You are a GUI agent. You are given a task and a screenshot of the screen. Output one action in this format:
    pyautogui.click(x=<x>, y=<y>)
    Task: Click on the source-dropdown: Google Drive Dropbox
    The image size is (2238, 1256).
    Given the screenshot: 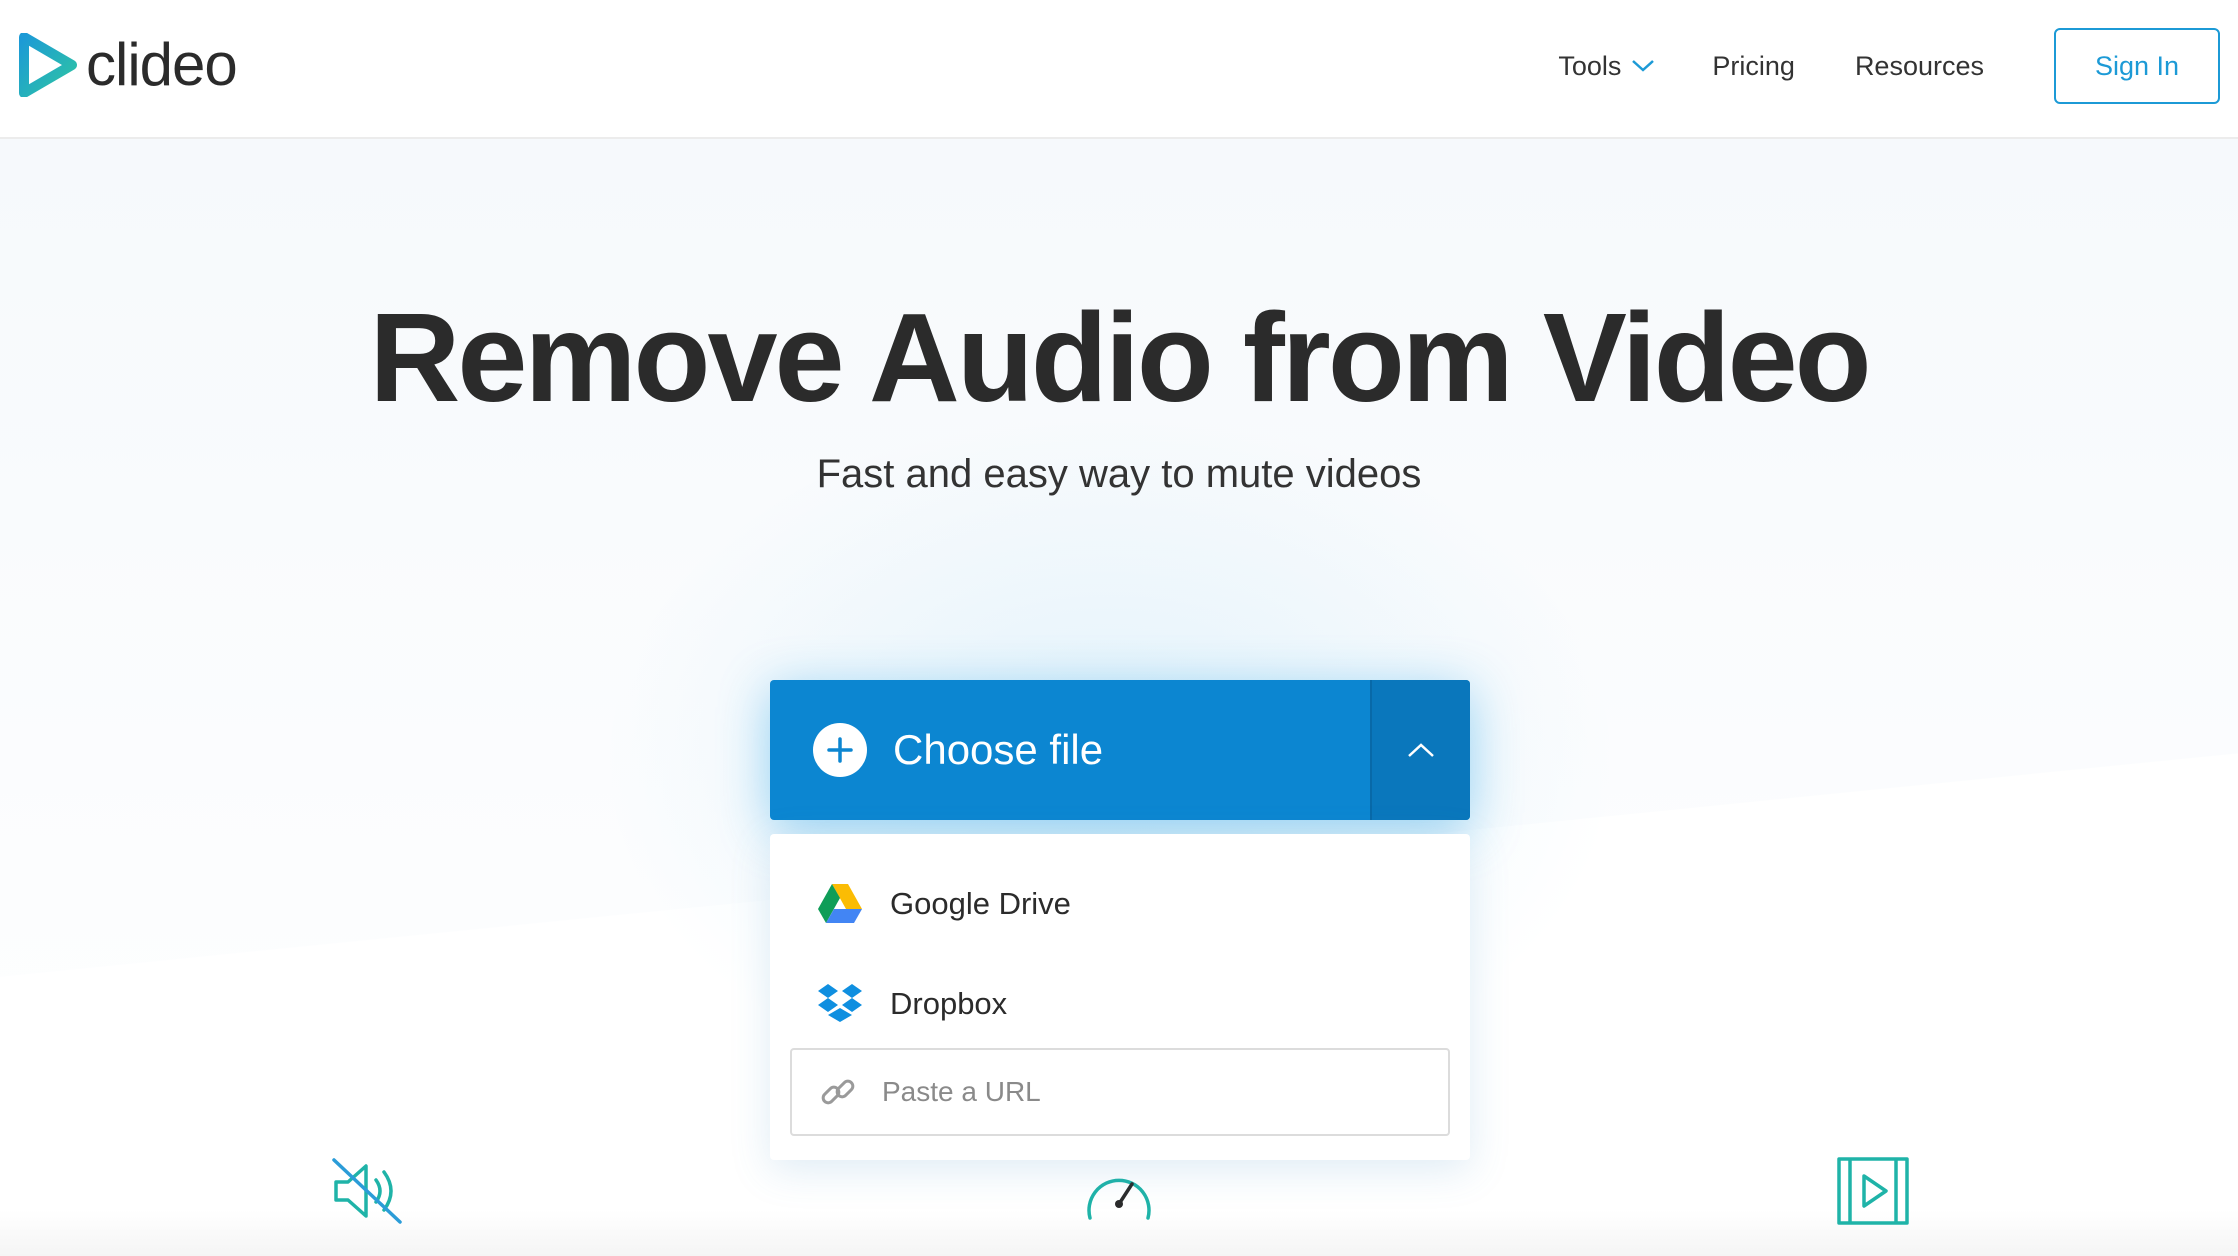 What is the action you would take?
    pyautogui.click(x=1120, y=997)
    